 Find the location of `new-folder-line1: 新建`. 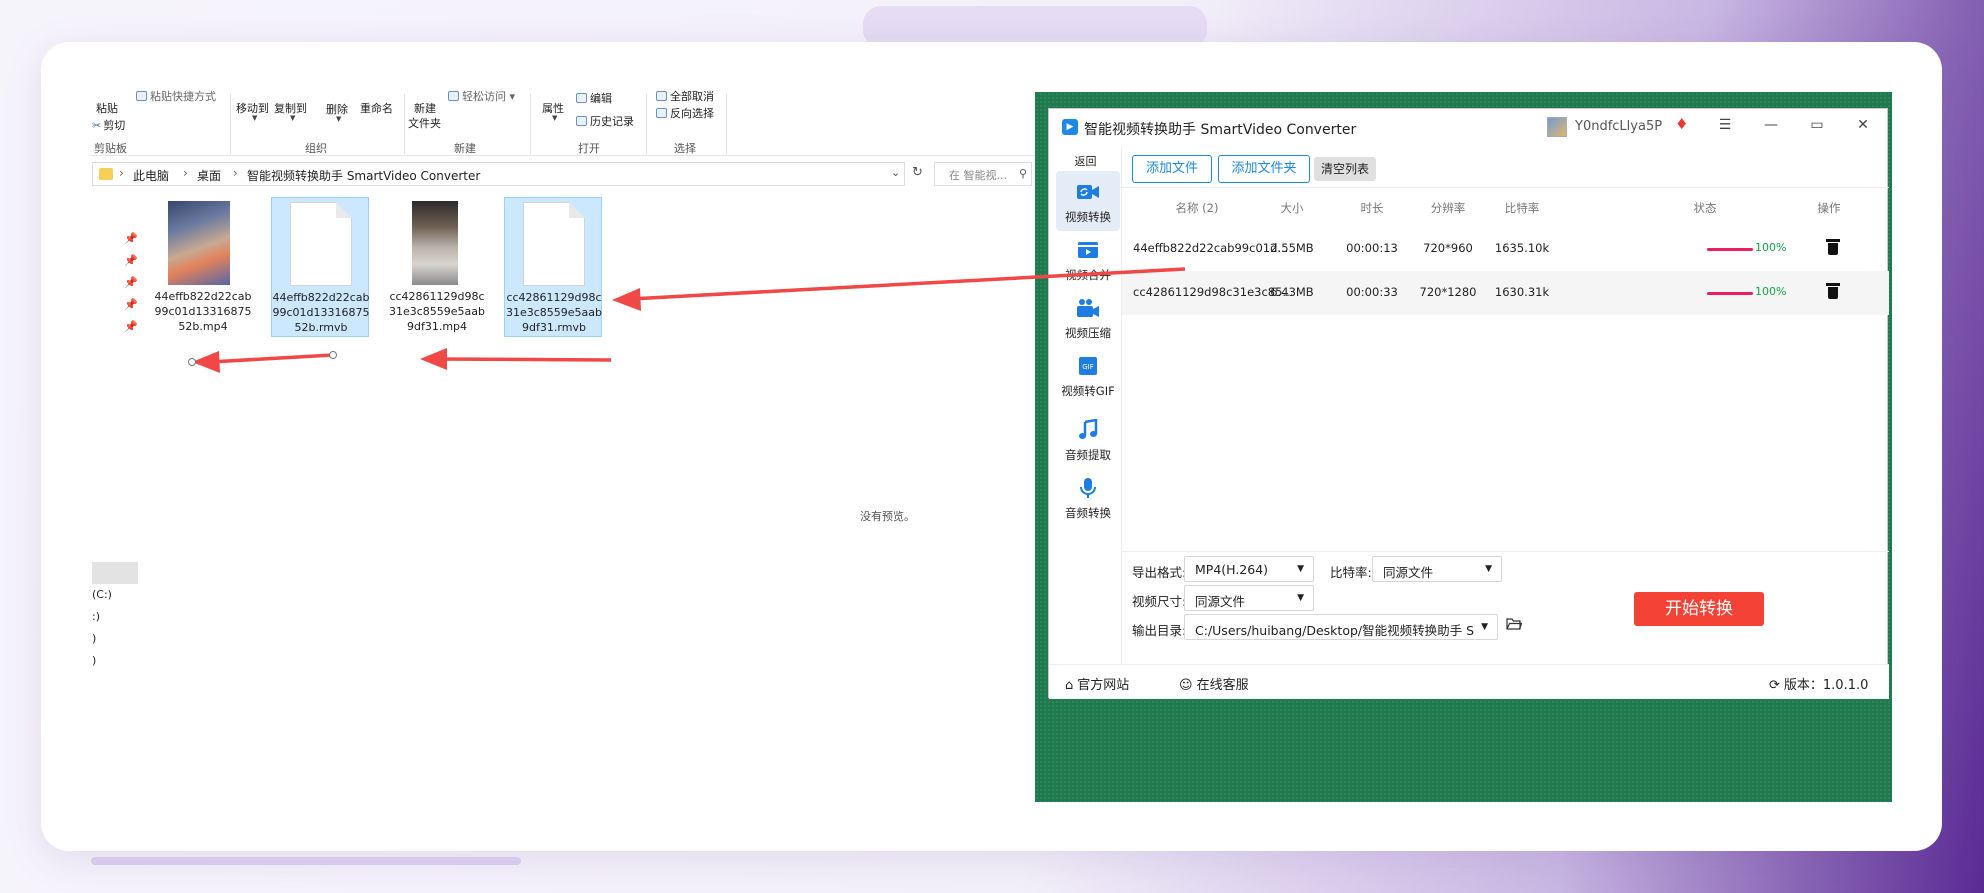

new-folder-line1: 新建 is located at coordinates (425, 108).